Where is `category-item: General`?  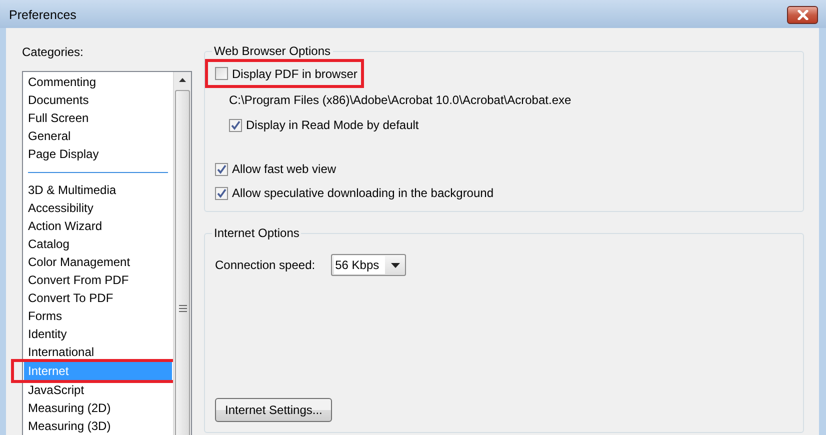 category-item: General is located at coordinates (98, 136).